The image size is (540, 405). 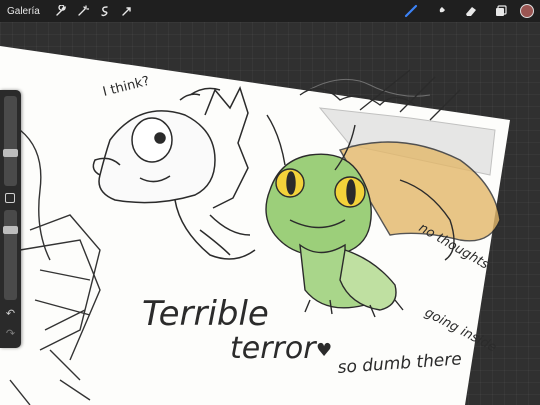 I want to click on toolbar-right-group, so click(x=467, y=11).